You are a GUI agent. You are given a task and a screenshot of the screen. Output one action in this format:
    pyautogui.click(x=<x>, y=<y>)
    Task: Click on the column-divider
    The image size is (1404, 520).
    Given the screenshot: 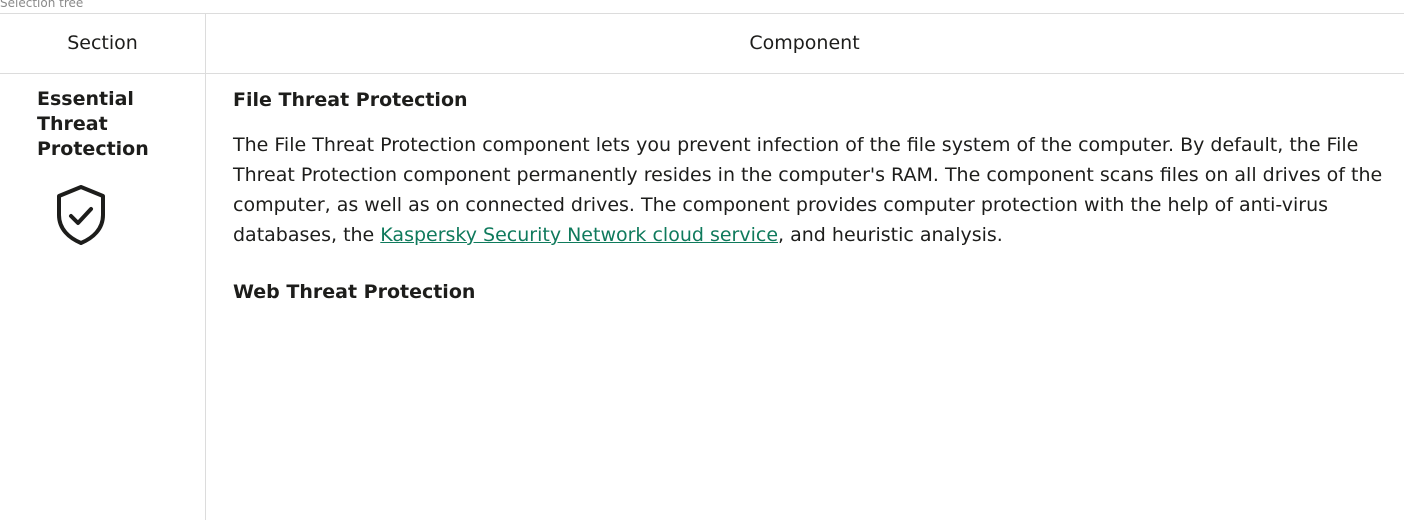 What is the action you would take?
    pyautogui.click(x=205, y=267)
    